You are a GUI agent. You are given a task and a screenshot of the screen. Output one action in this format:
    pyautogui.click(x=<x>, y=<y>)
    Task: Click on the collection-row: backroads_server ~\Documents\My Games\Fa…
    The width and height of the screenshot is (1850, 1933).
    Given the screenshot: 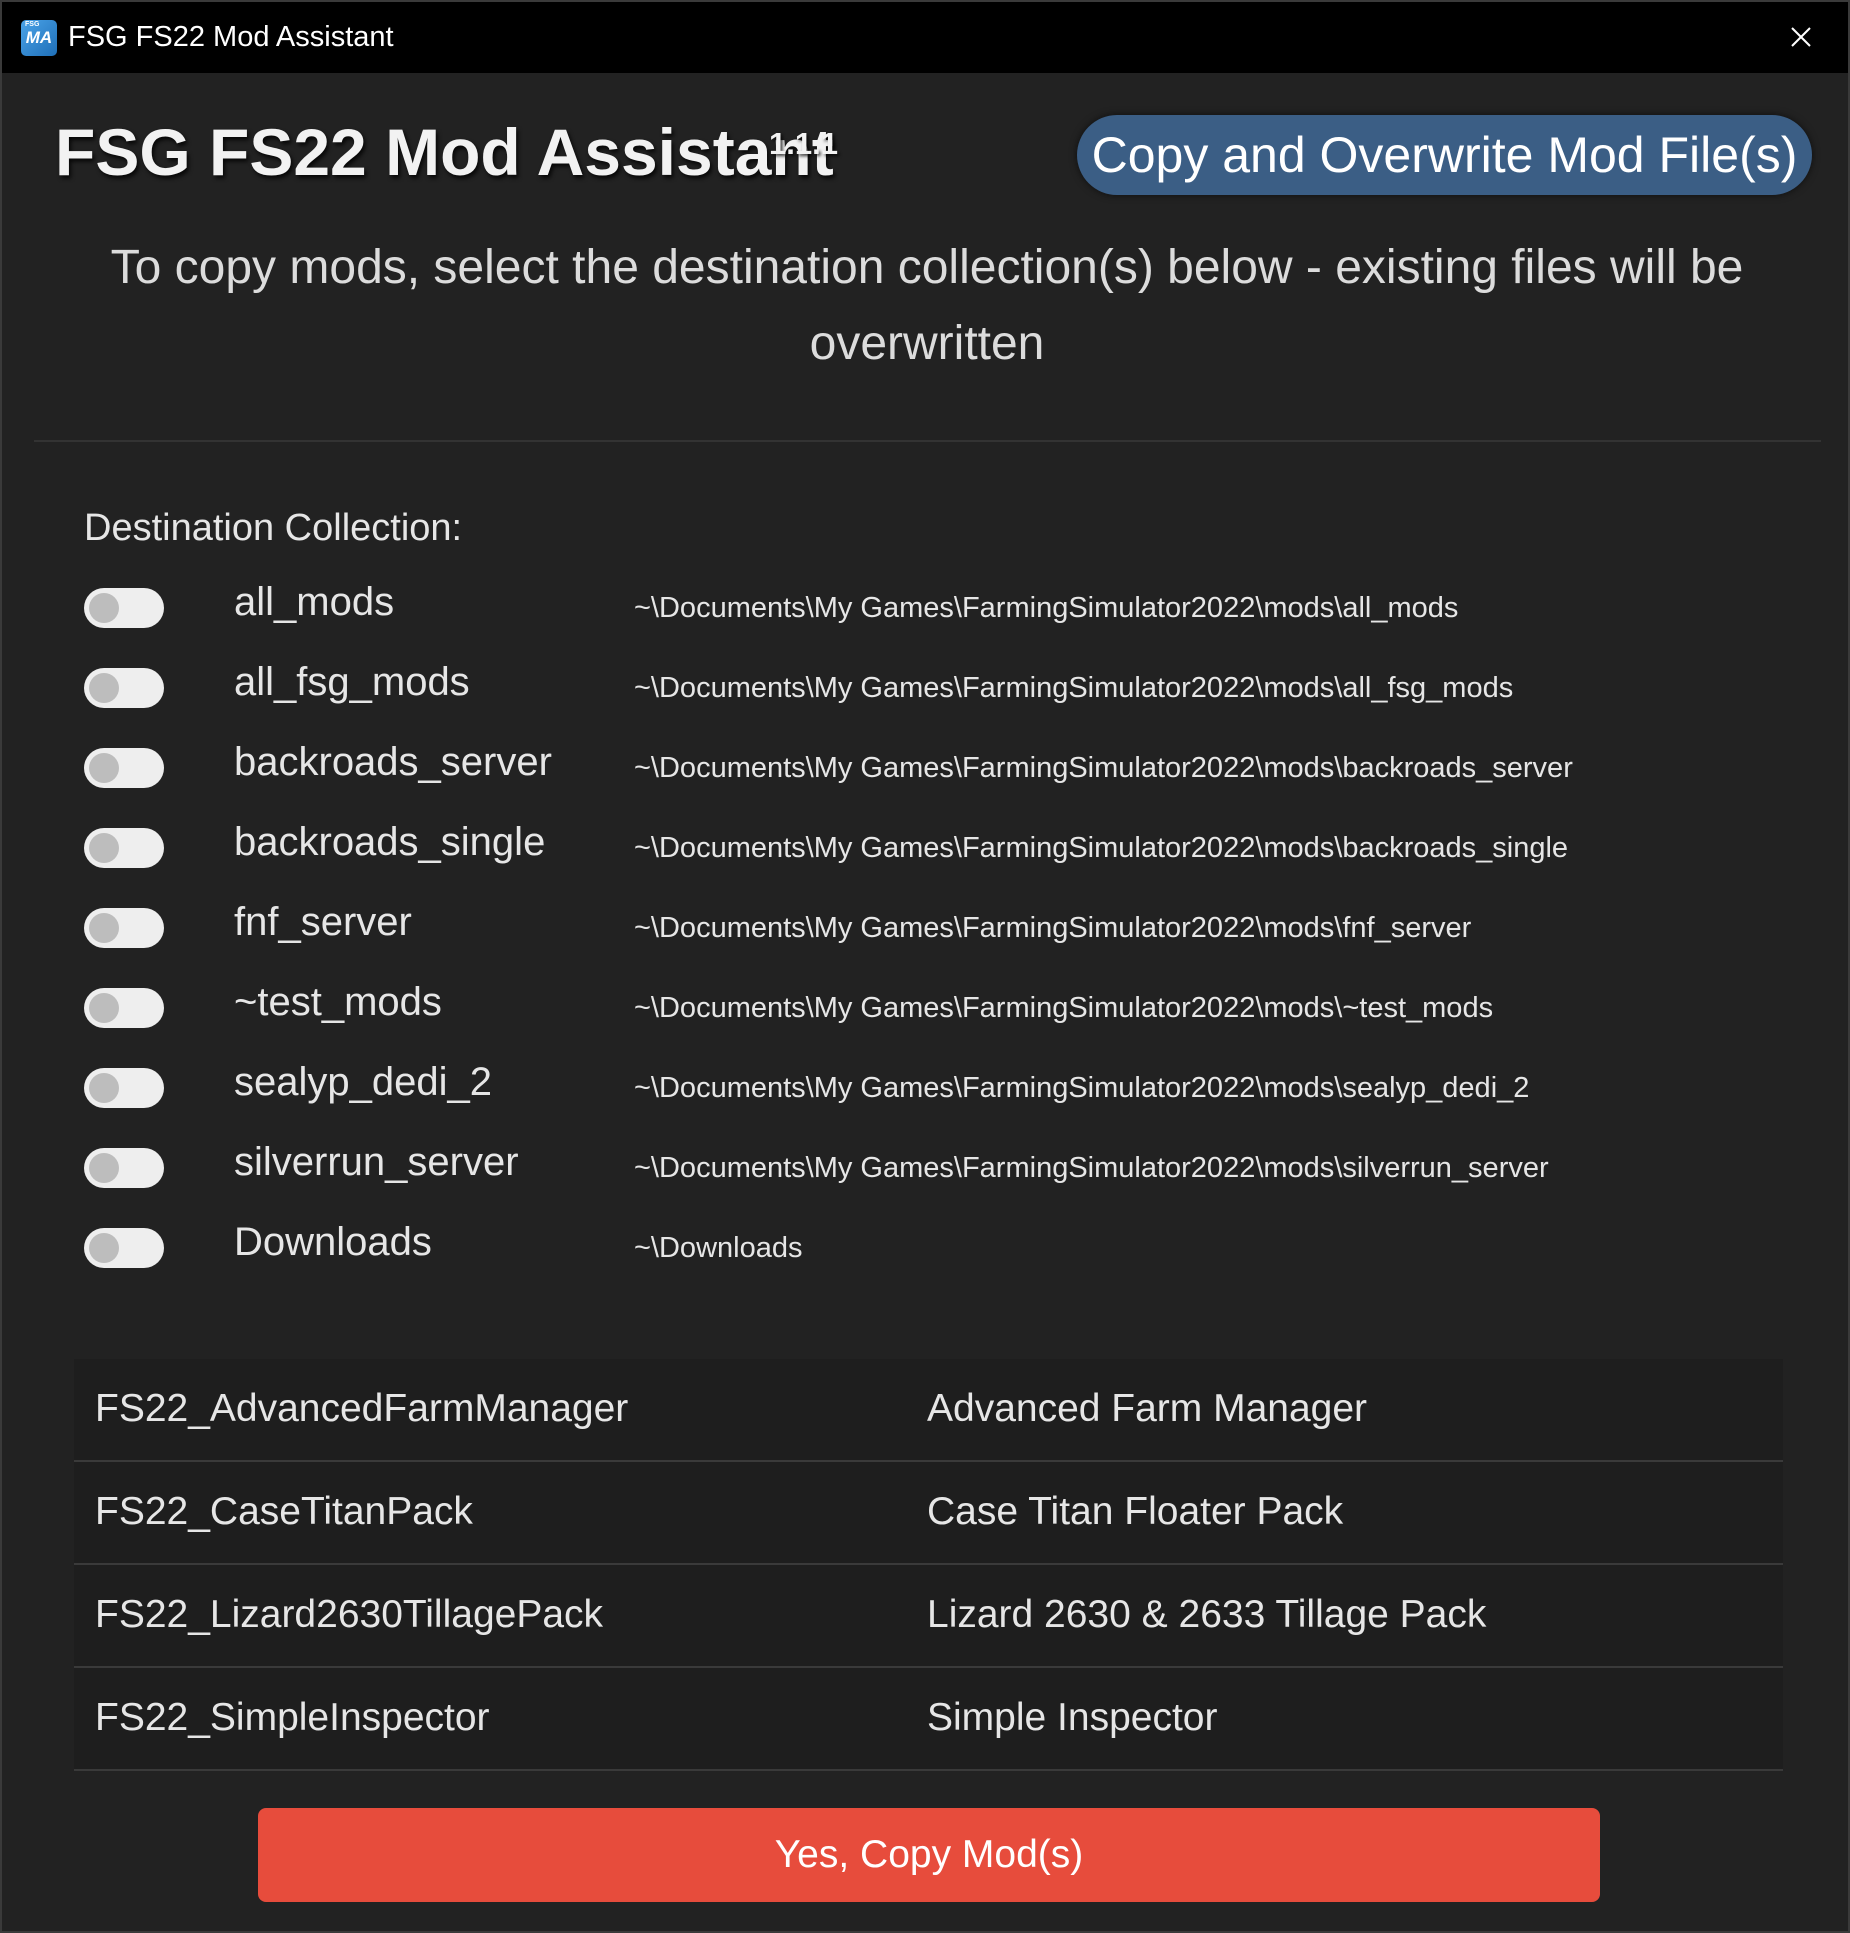 What is the action you would take?
    pyautogui.click(x=934, y=780)
    